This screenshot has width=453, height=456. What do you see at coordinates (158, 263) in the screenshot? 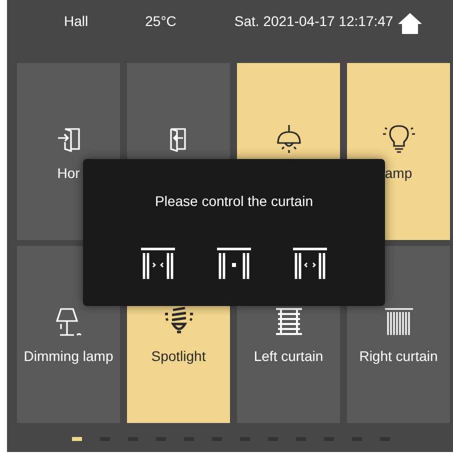
I see `curtain-close-icon` at bounding box center [158, 263].